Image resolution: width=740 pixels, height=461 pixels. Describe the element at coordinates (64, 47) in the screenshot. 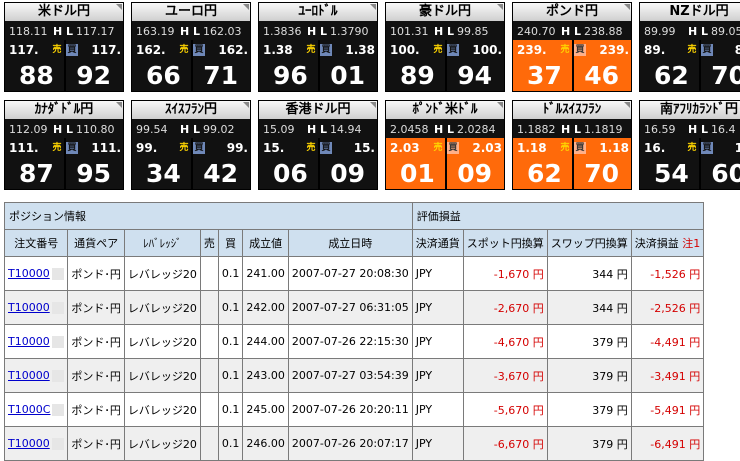

I see `rate-tile: 米ドル円 118.11 H L 117.17 117. 売買 117. 88 92` at that location.